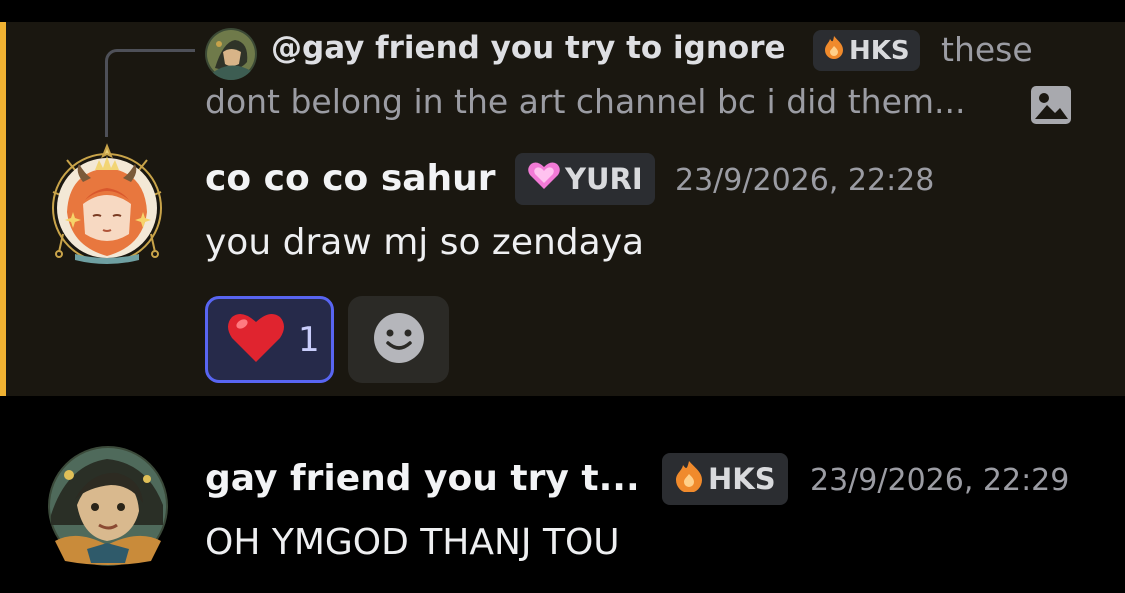  What do you see at coordinates (879, 50) in the screenshot?
I see `reply-server-tag-label: HKS` at bounding box center [879, 50].